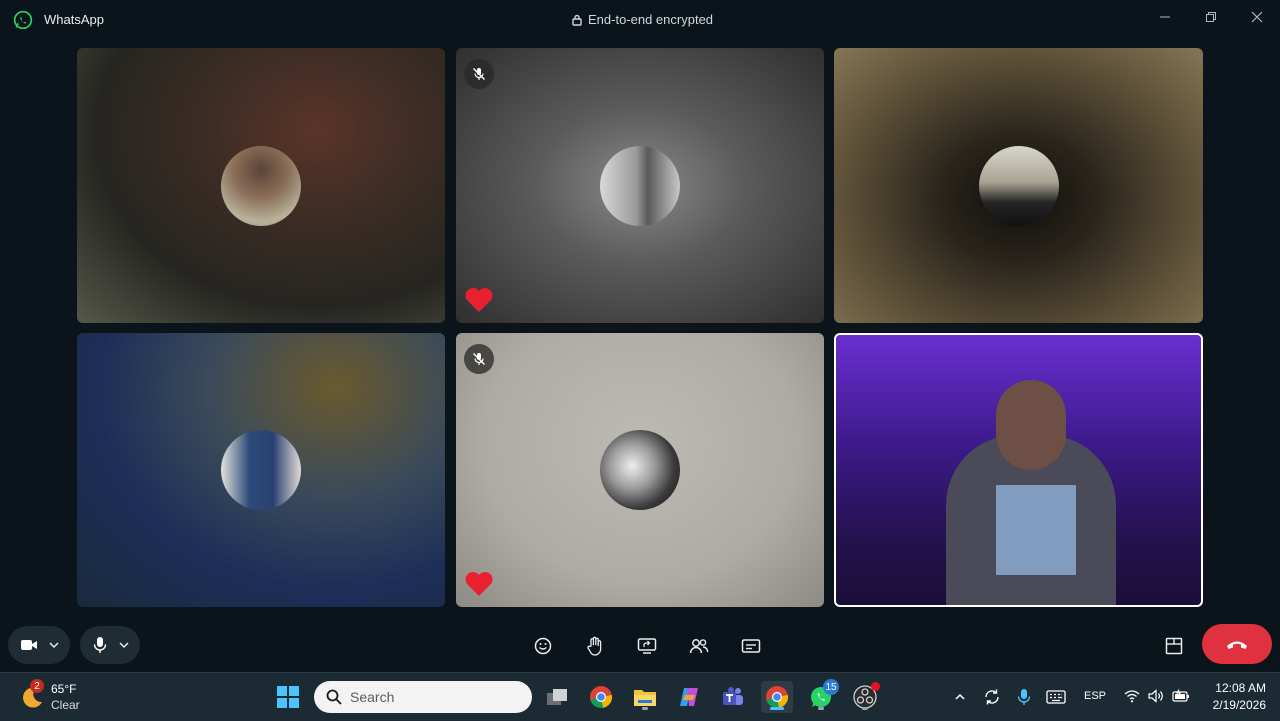 The height and width of the screenshot is (721, 1280). I want to click on emoji-icon, so click(543, 646).